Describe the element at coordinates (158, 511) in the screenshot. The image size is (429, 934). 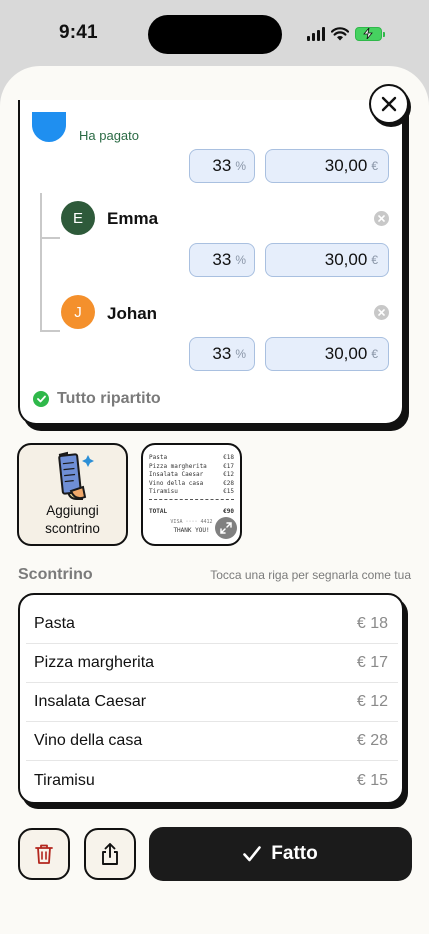
I see `thumb-total-label: TOTAL` at that location.